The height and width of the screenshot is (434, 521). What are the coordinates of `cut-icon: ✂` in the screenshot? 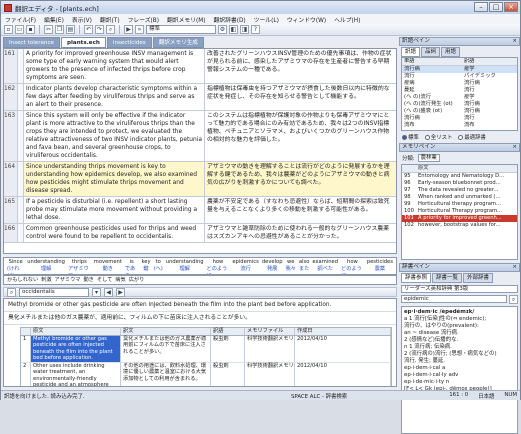 It's located at (48, 29).